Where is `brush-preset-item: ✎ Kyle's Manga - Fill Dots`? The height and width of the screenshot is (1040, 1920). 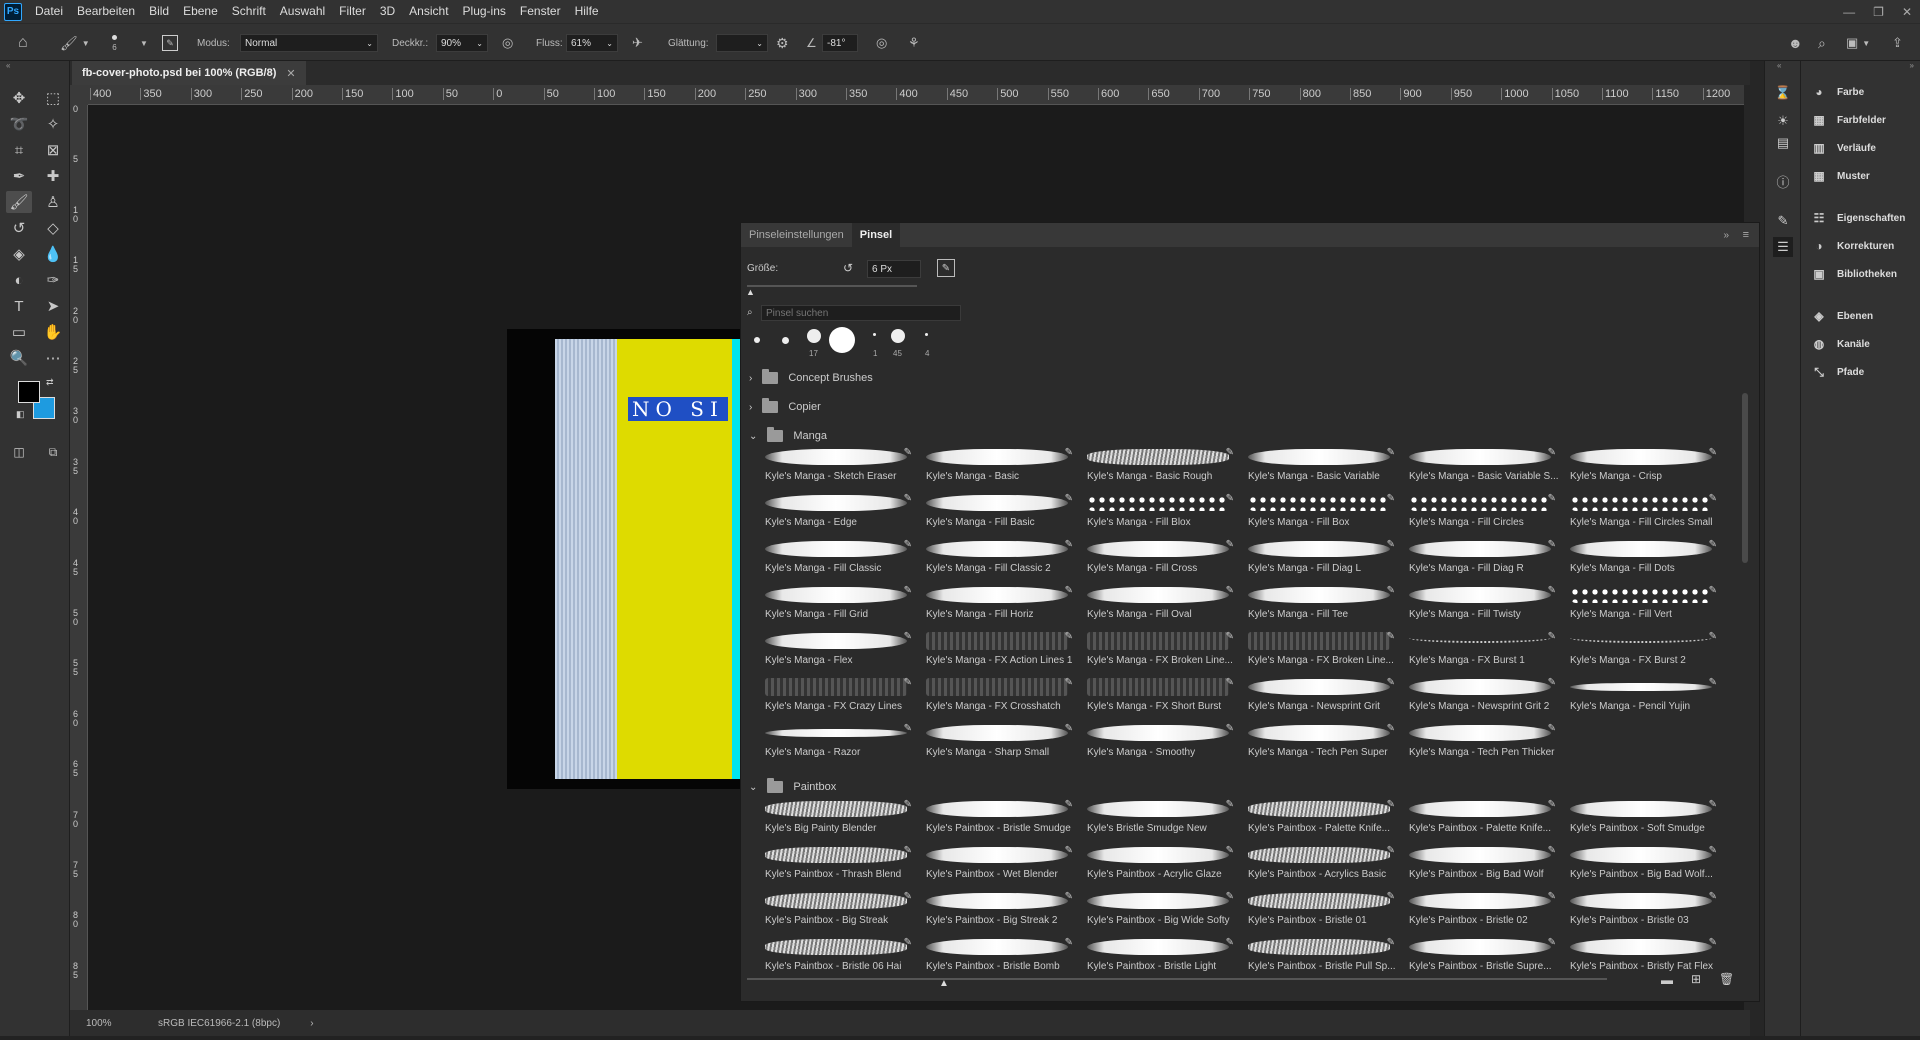
brush-preset-item: ✎ Kyle's Manga - Fill Dots is located at coordinates (1644, 558).